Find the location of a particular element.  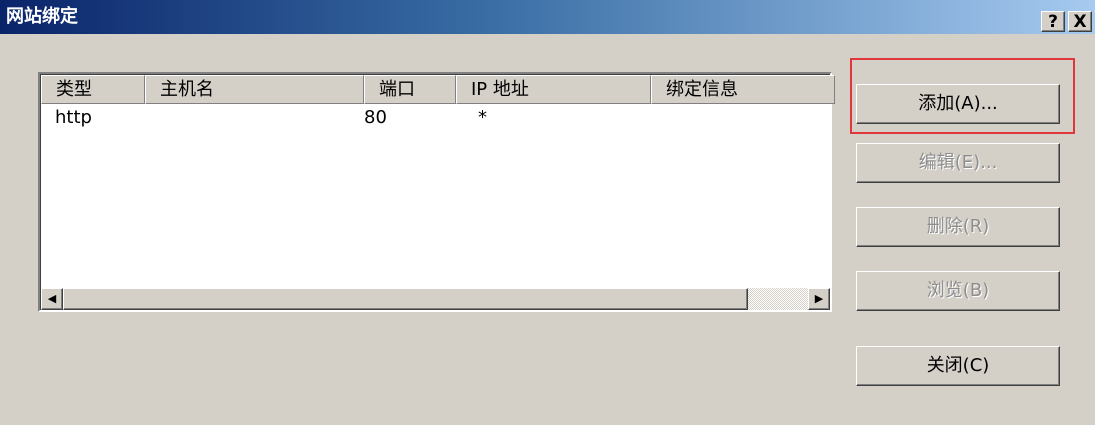

help-button: ? is located at coordinates (1053, 21).